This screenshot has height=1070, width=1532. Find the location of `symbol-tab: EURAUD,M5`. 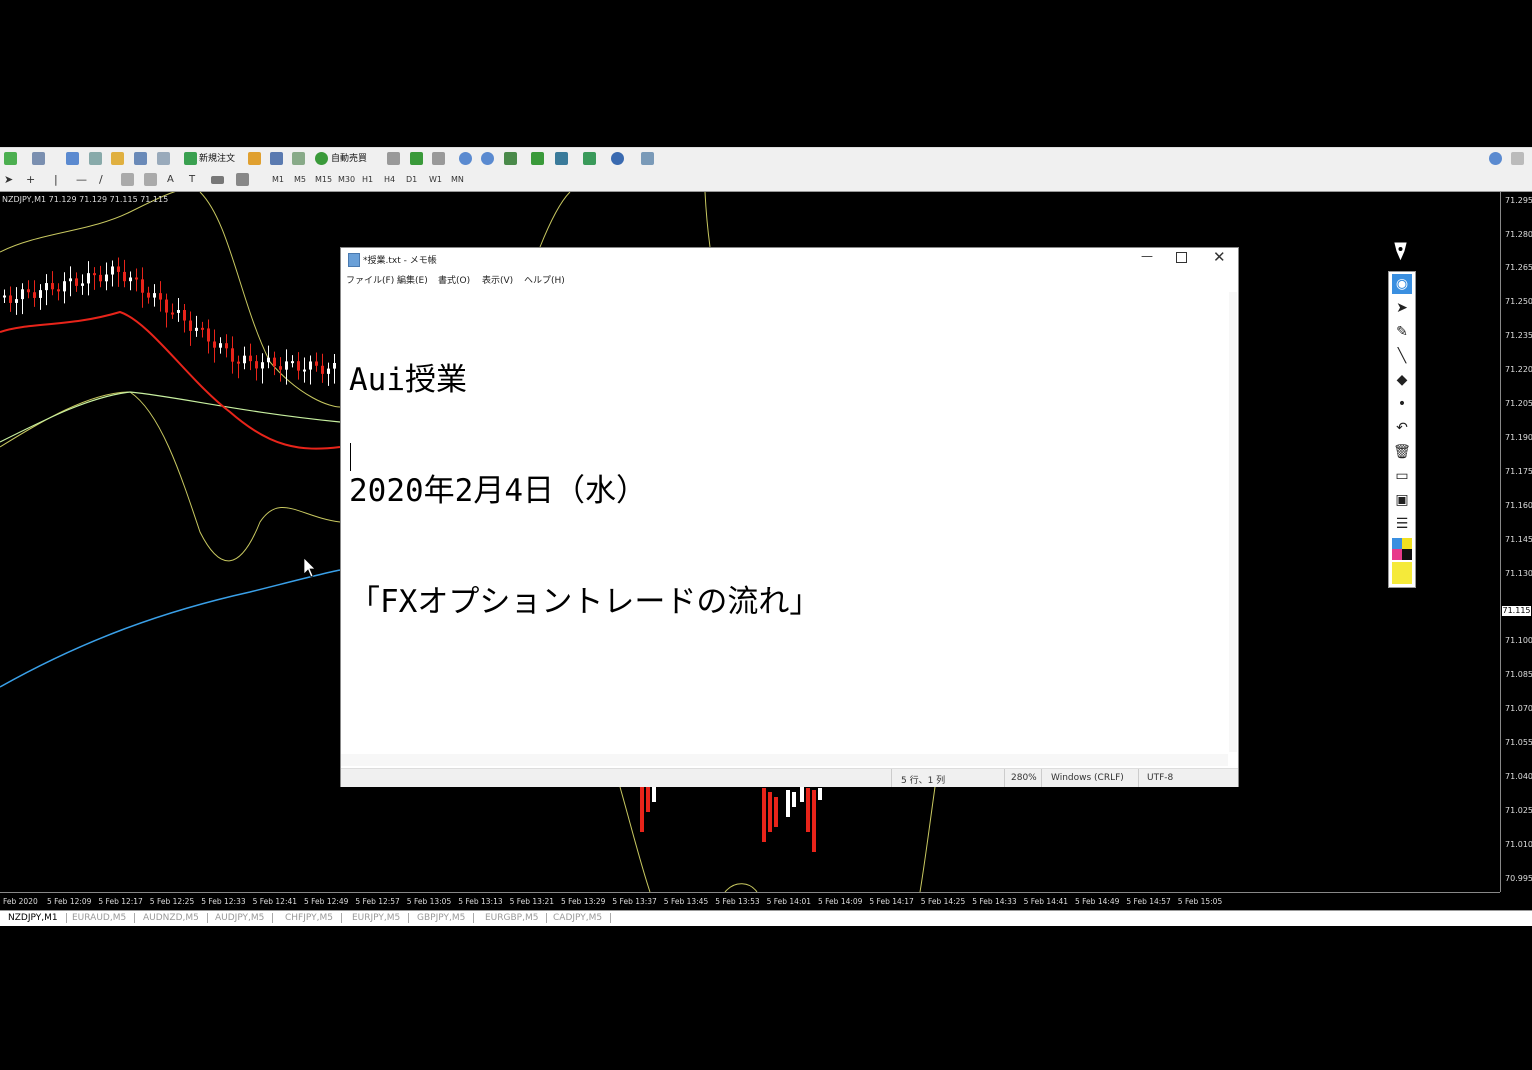

symbol-tab: EURAUD,M5 is located at coordinates (100, 918).